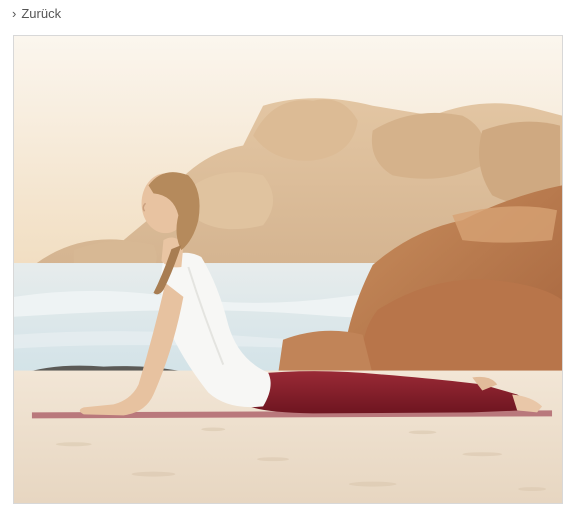  Describe the element at coordinates (14, 13) in the screenshot. I see `chevron-right-icon: ›` at that location.